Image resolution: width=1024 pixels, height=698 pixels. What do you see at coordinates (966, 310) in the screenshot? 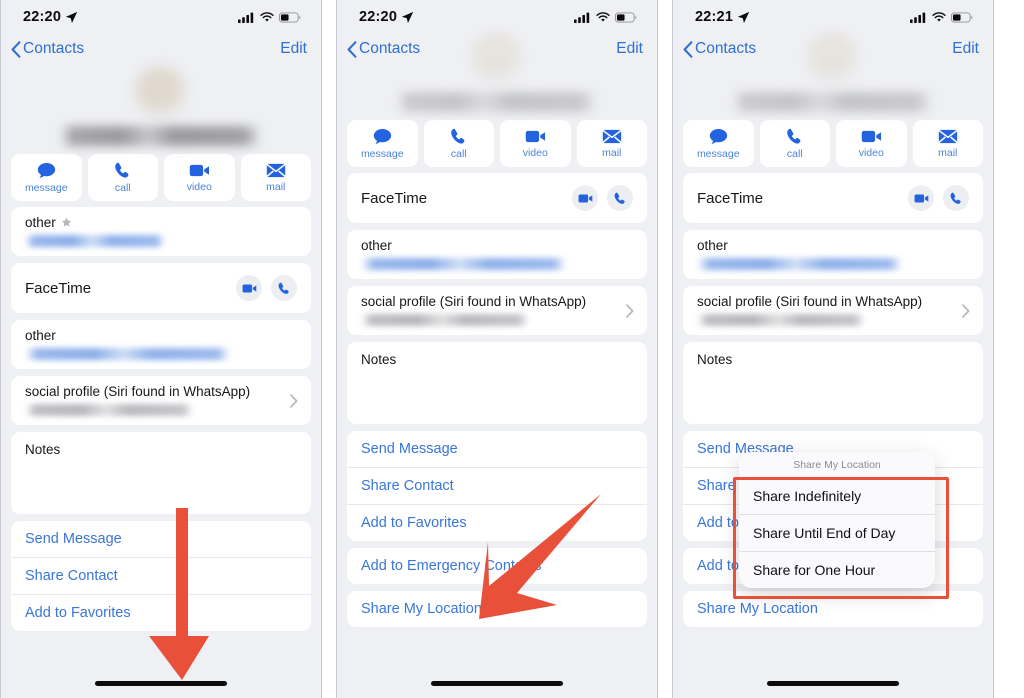
I see `chevron-right-icon` at bounding box center [966, 310].